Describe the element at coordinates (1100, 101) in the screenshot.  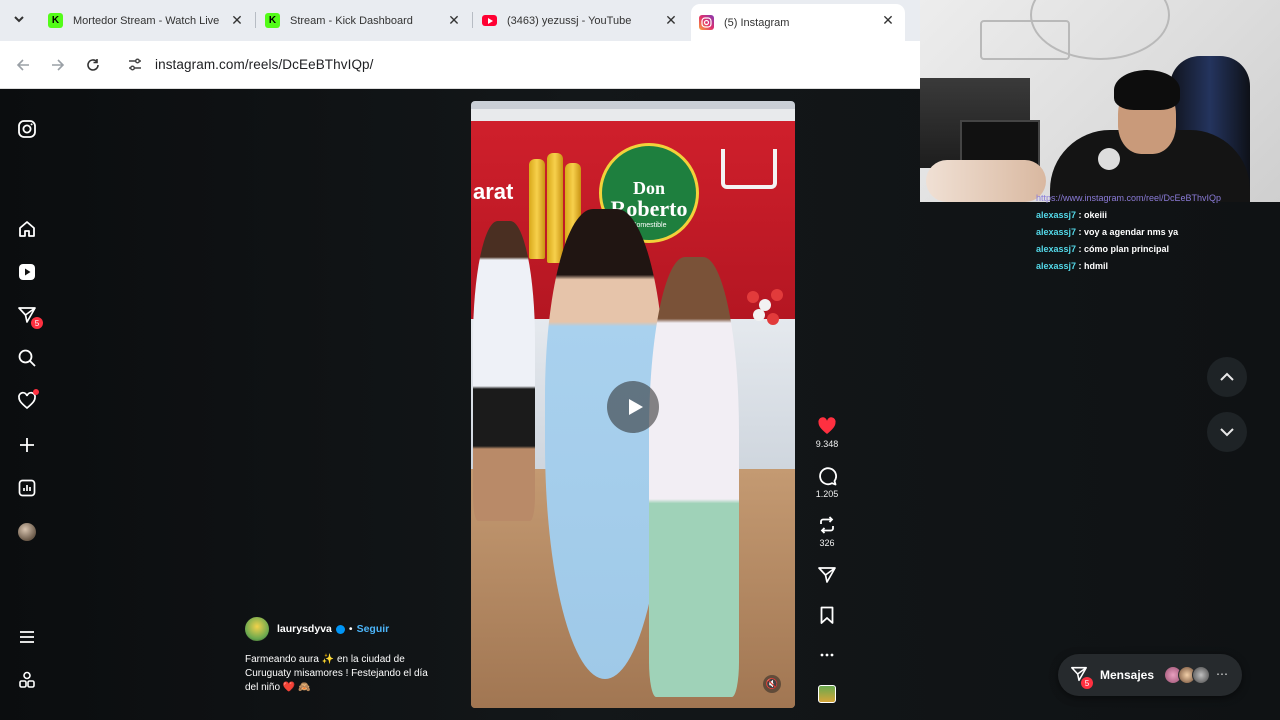
I see `webcam-overlay` at that location.